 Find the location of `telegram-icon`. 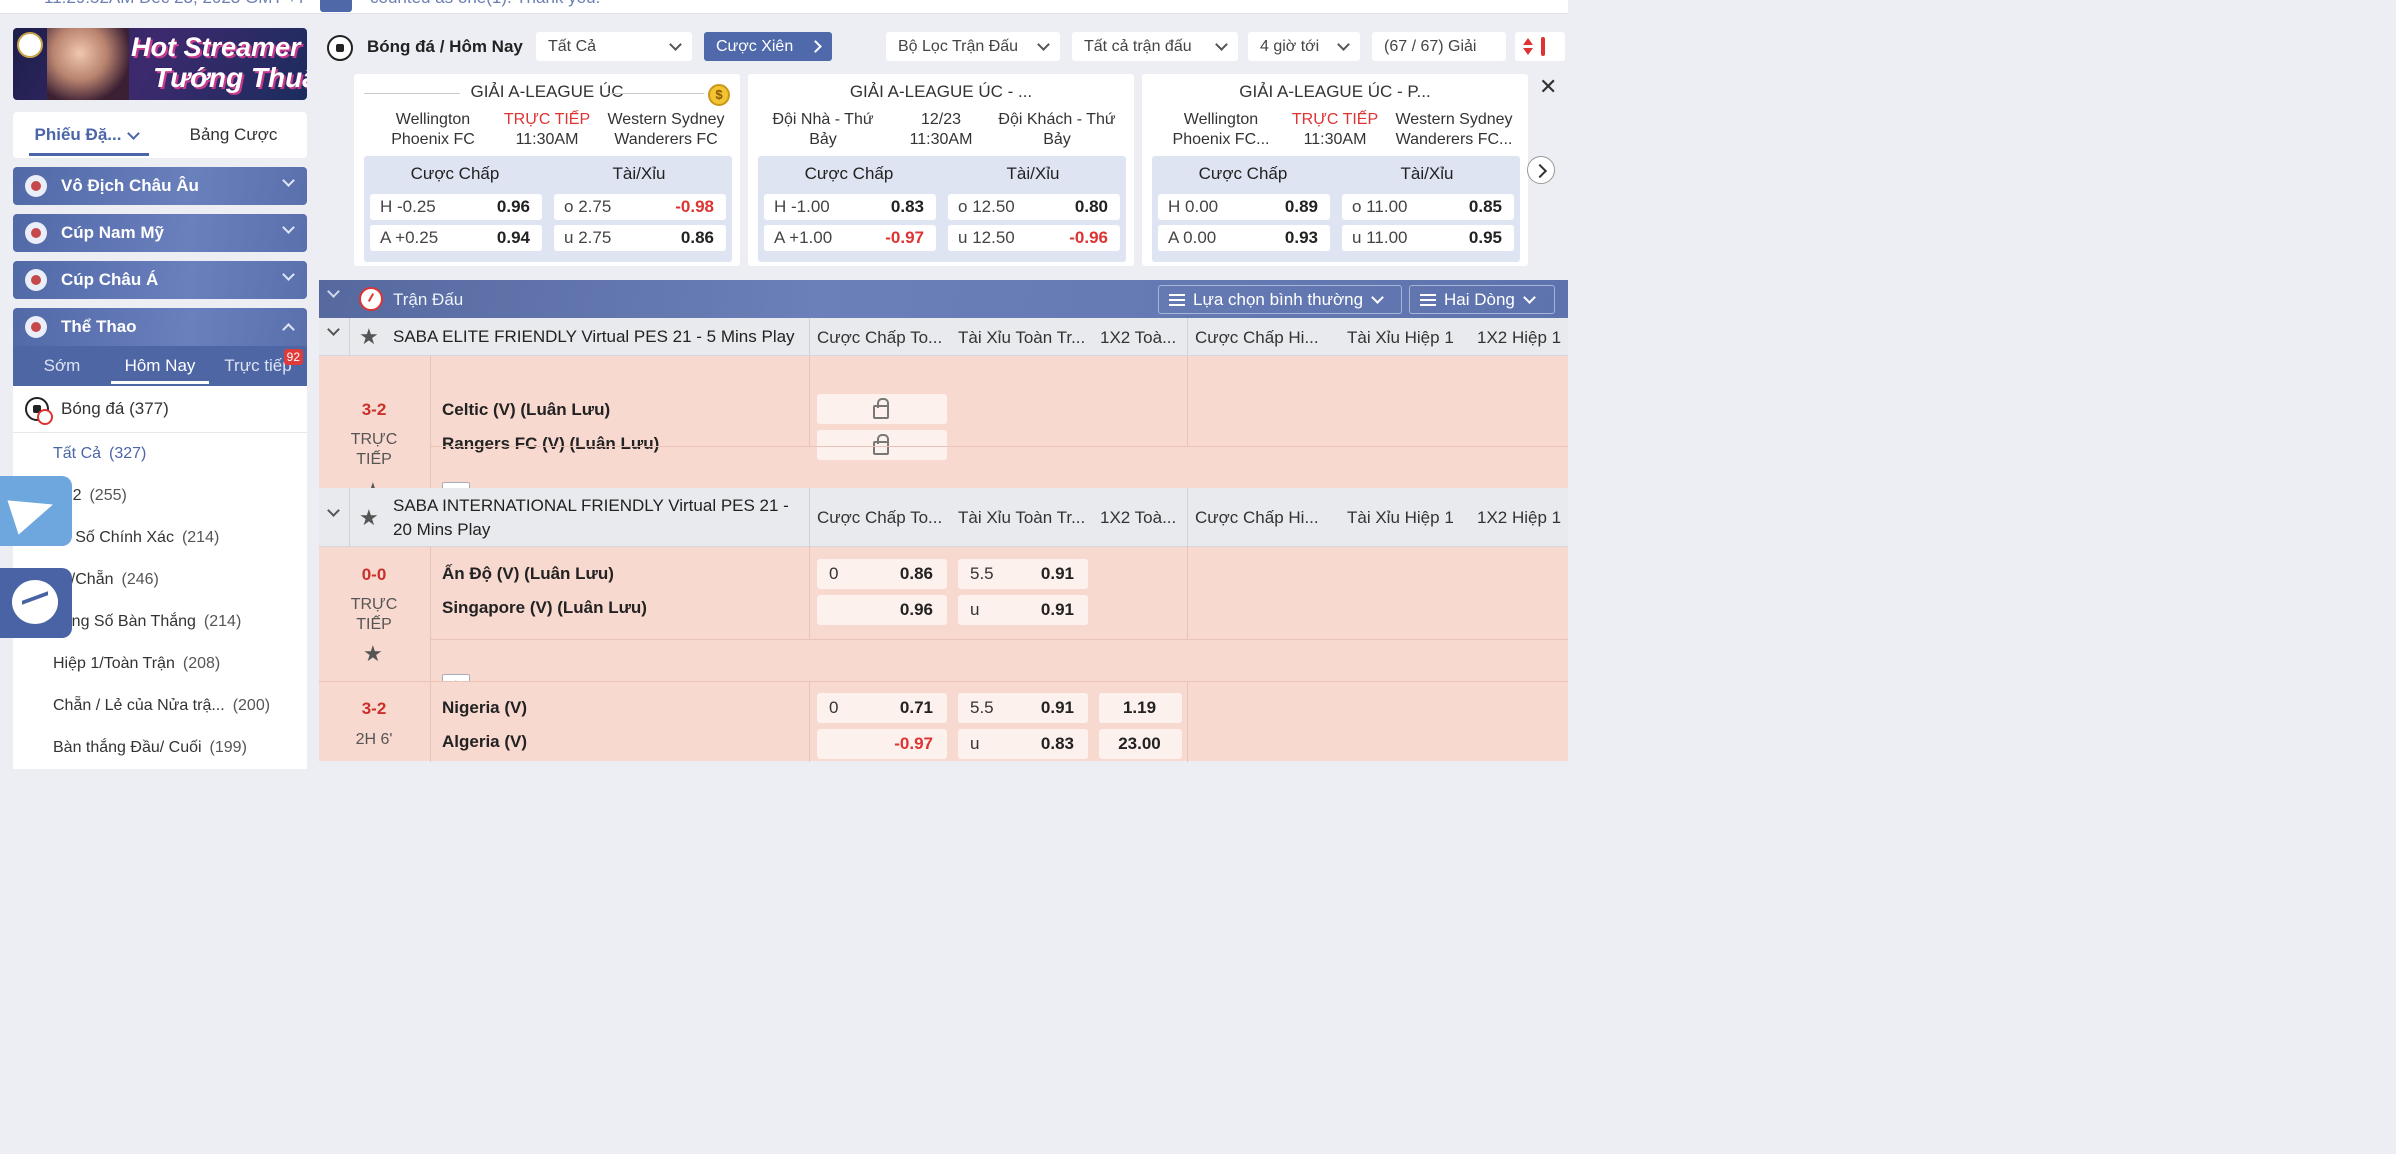

telegram-icon is located at coordinates (33, 511).